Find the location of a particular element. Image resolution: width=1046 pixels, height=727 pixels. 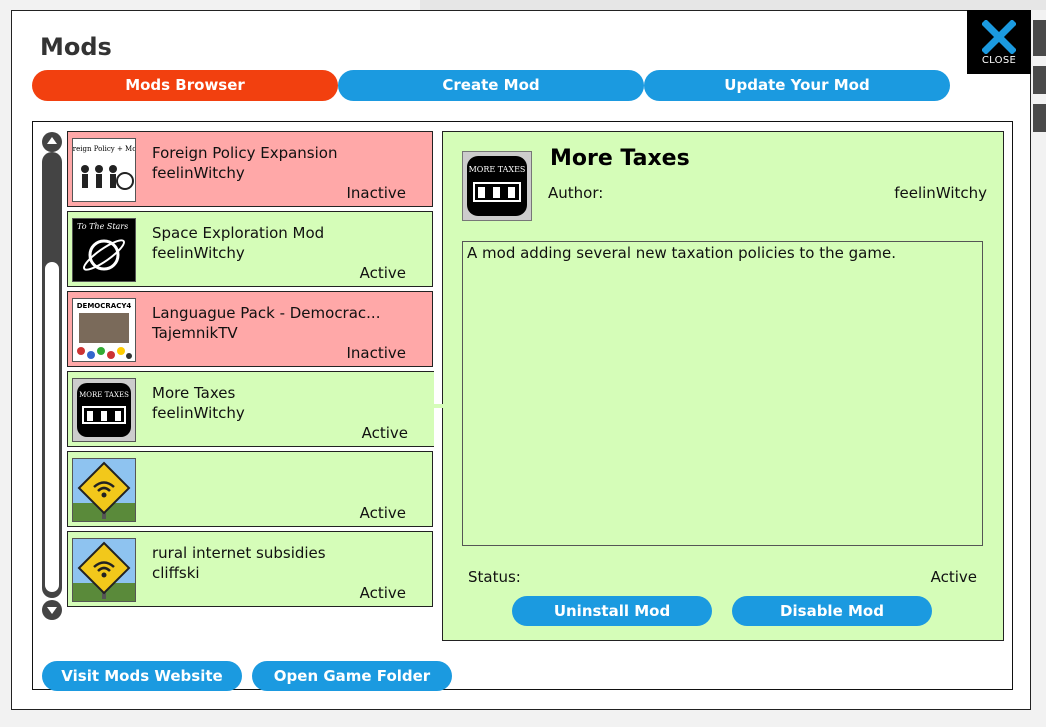

scrollbar-track is located at coordinates (52, 375).